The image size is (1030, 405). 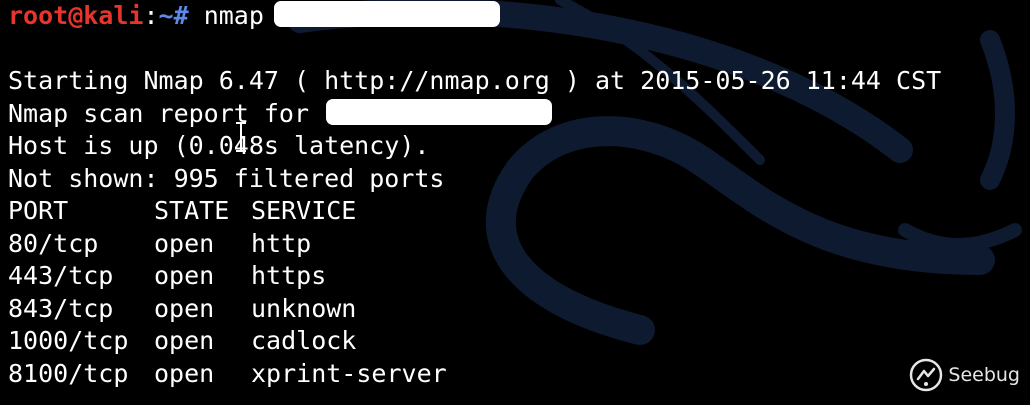 I want to click on scan-report-line: Nmap scan report for, so click(x=474, y=114).